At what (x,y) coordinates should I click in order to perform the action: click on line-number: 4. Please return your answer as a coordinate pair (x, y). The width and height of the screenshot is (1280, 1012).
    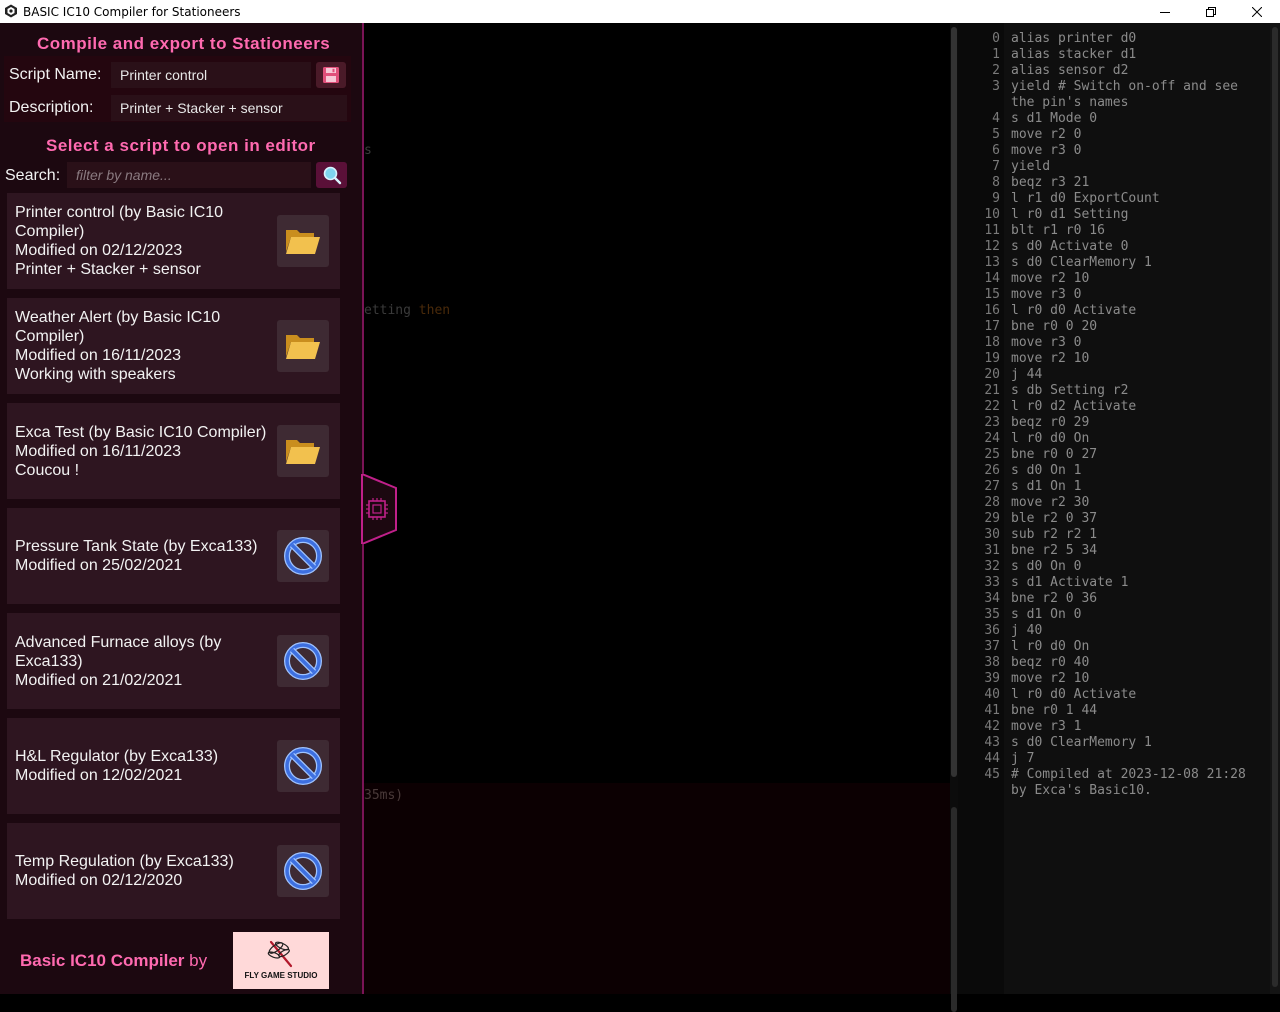
    Looking at the image, I should click on (996, 118).